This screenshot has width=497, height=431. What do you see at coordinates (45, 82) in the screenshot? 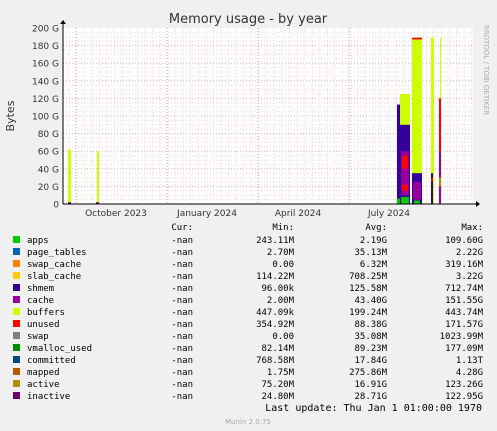
I see `y-tick-label: 140 G` at bounding box center [45, 82].